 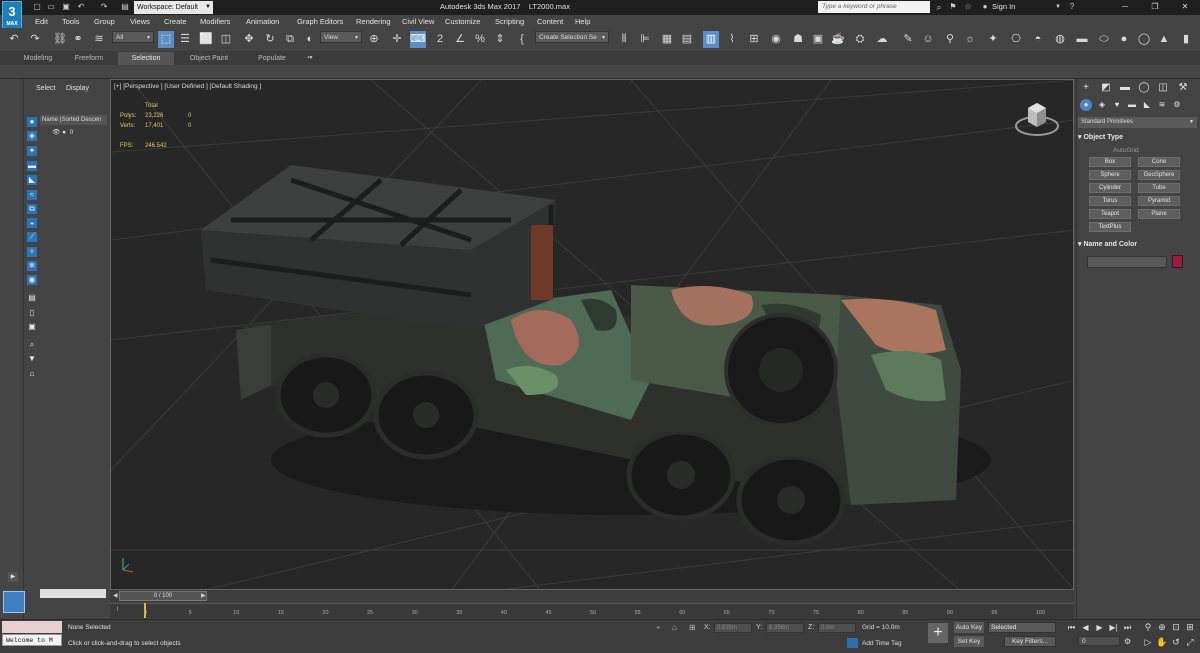 What do you see at coordinates (509, 21) in the screenshot?
I see `menu-scripting: Scripting` at bounding box center [509, 21].